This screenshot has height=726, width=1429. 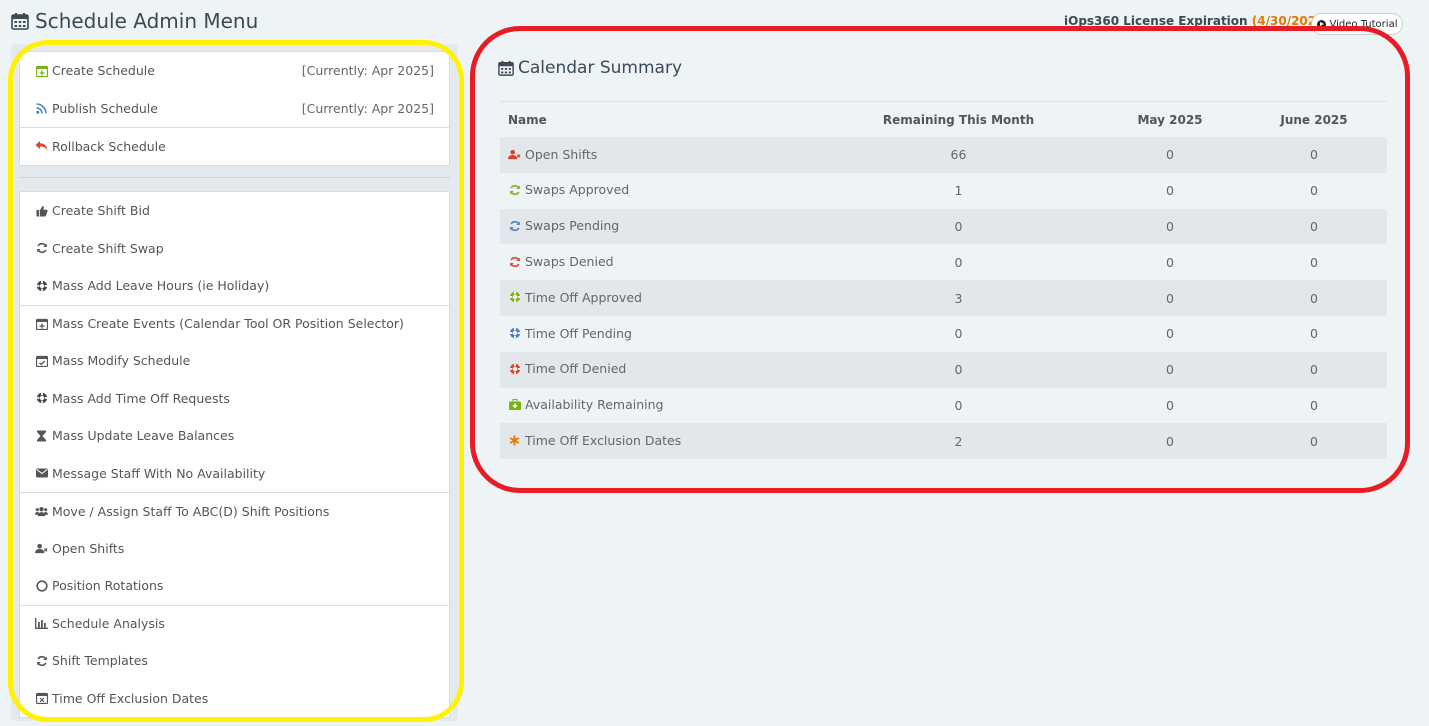 I want to click on users-icon, so click(x=41, y=511).